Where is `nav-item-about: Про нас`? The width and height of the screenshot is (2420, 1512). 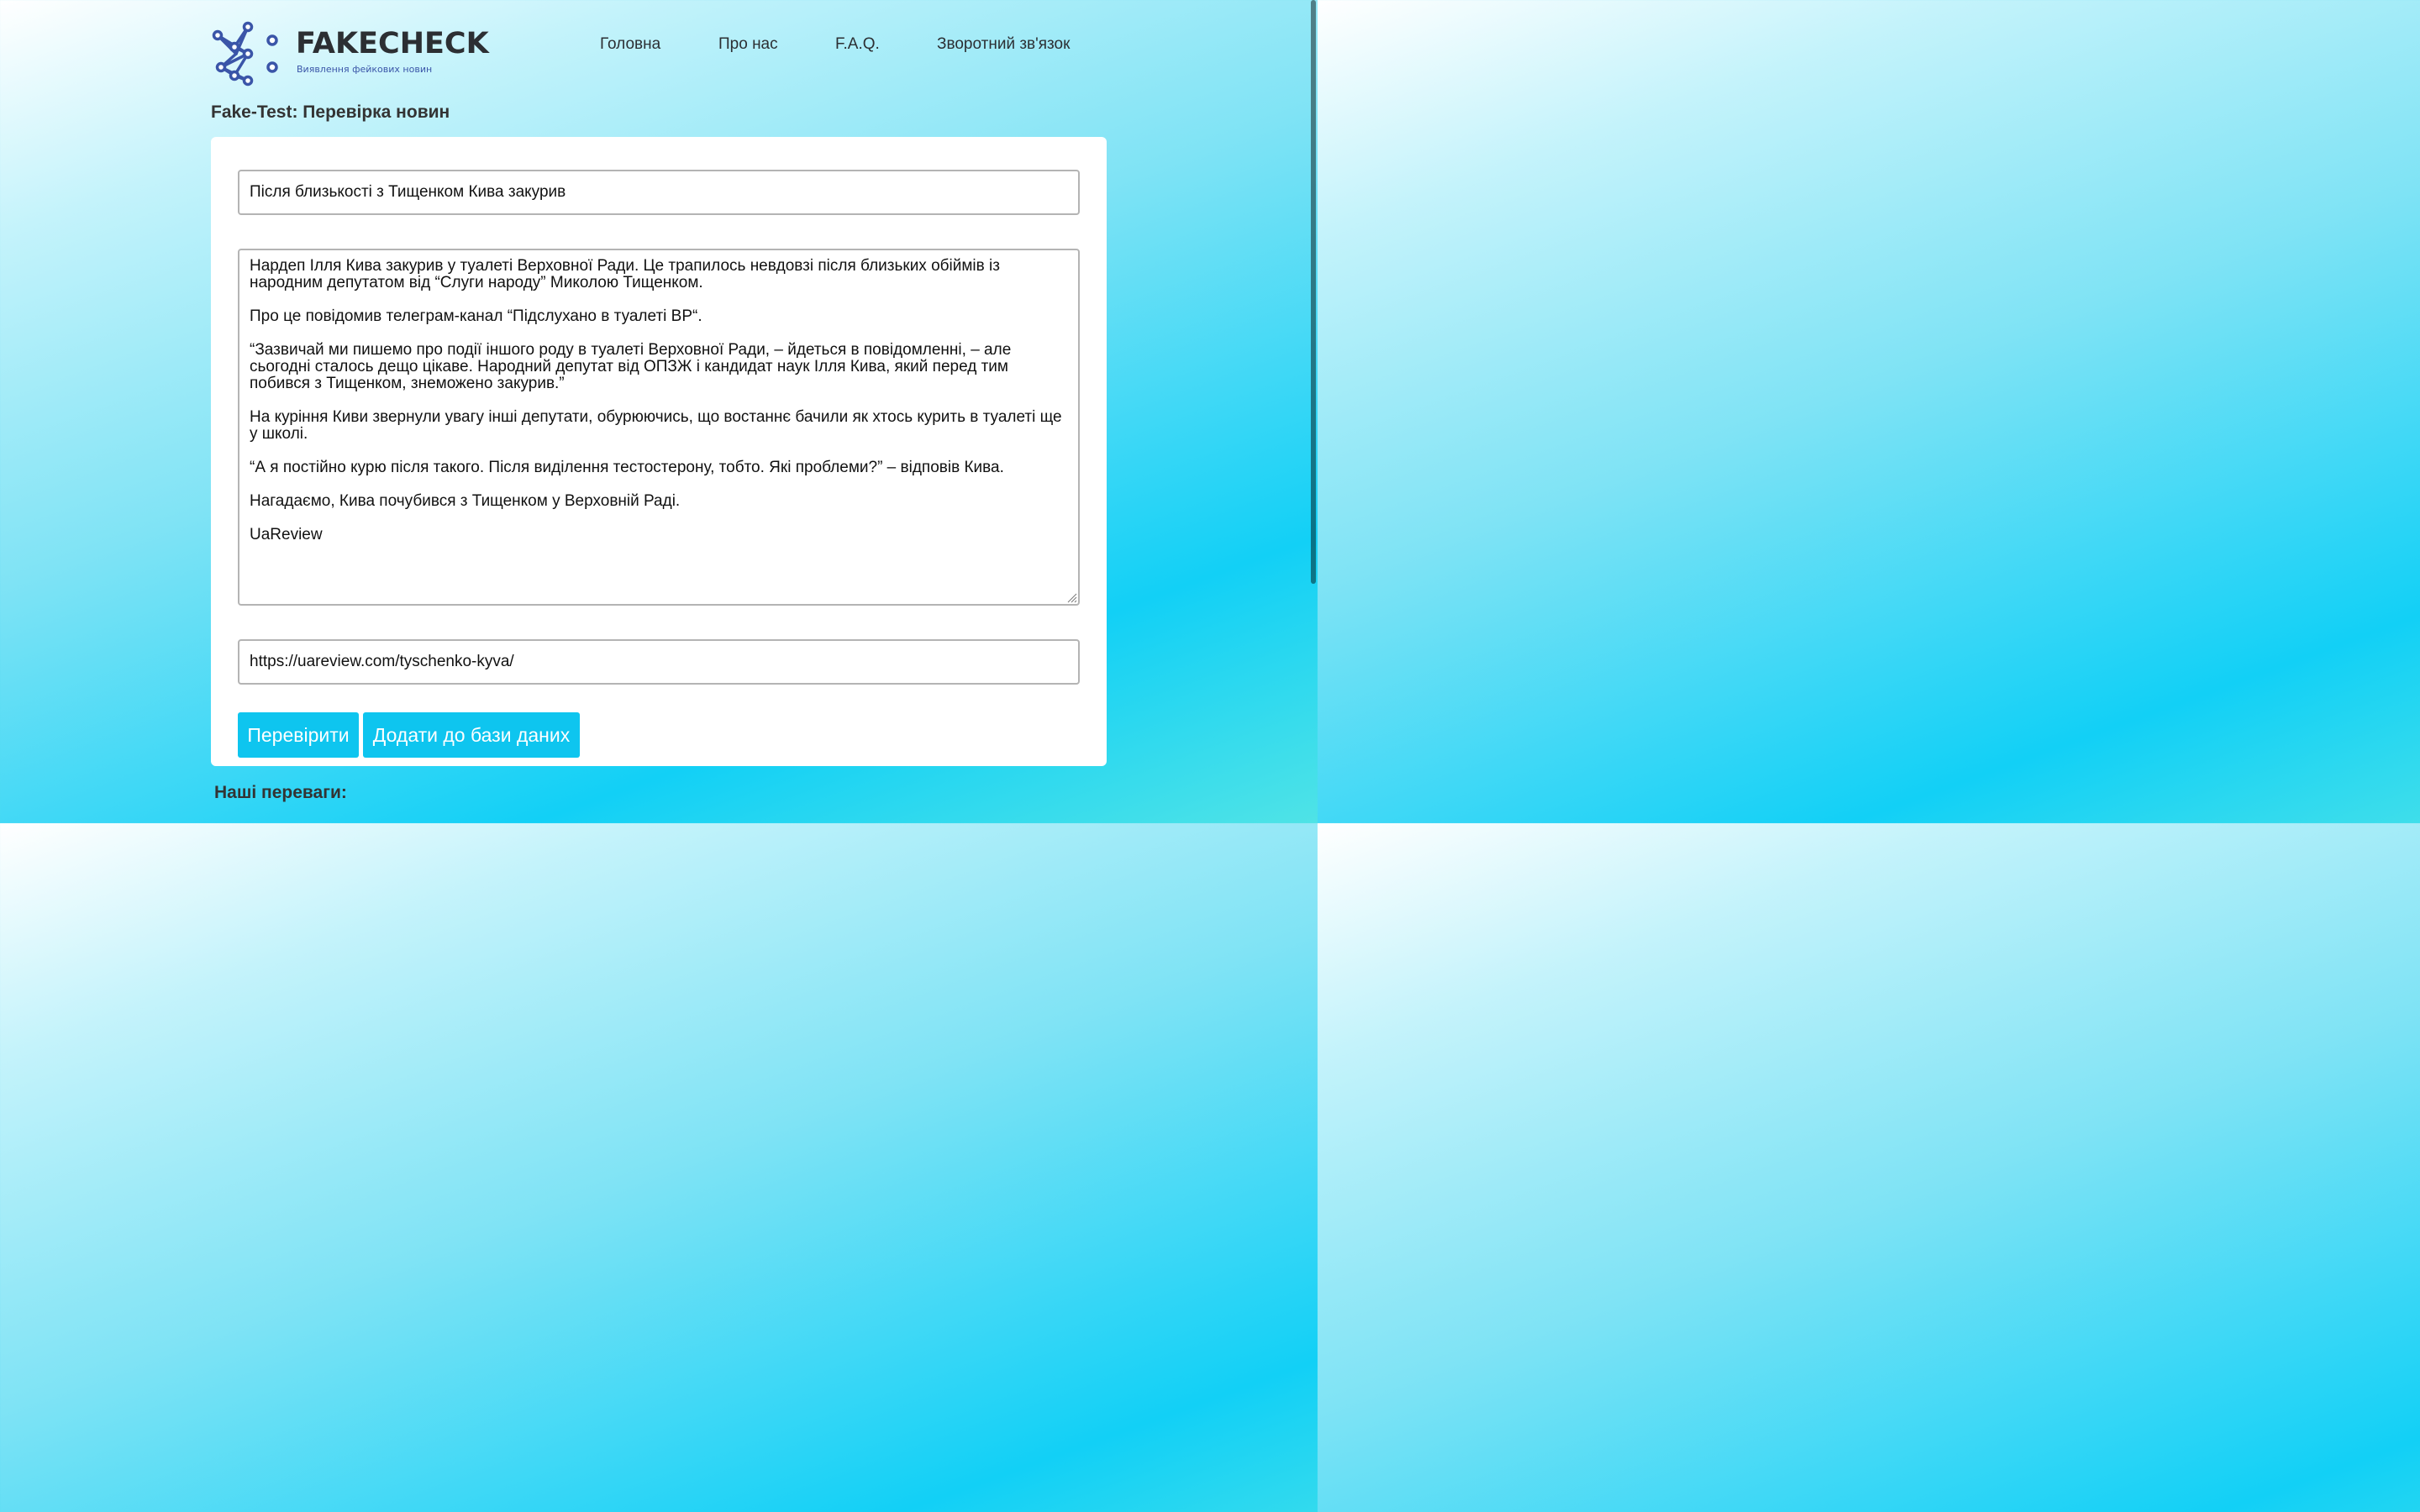
nav-item-about: Про нас is located at coordinates (748, 44).